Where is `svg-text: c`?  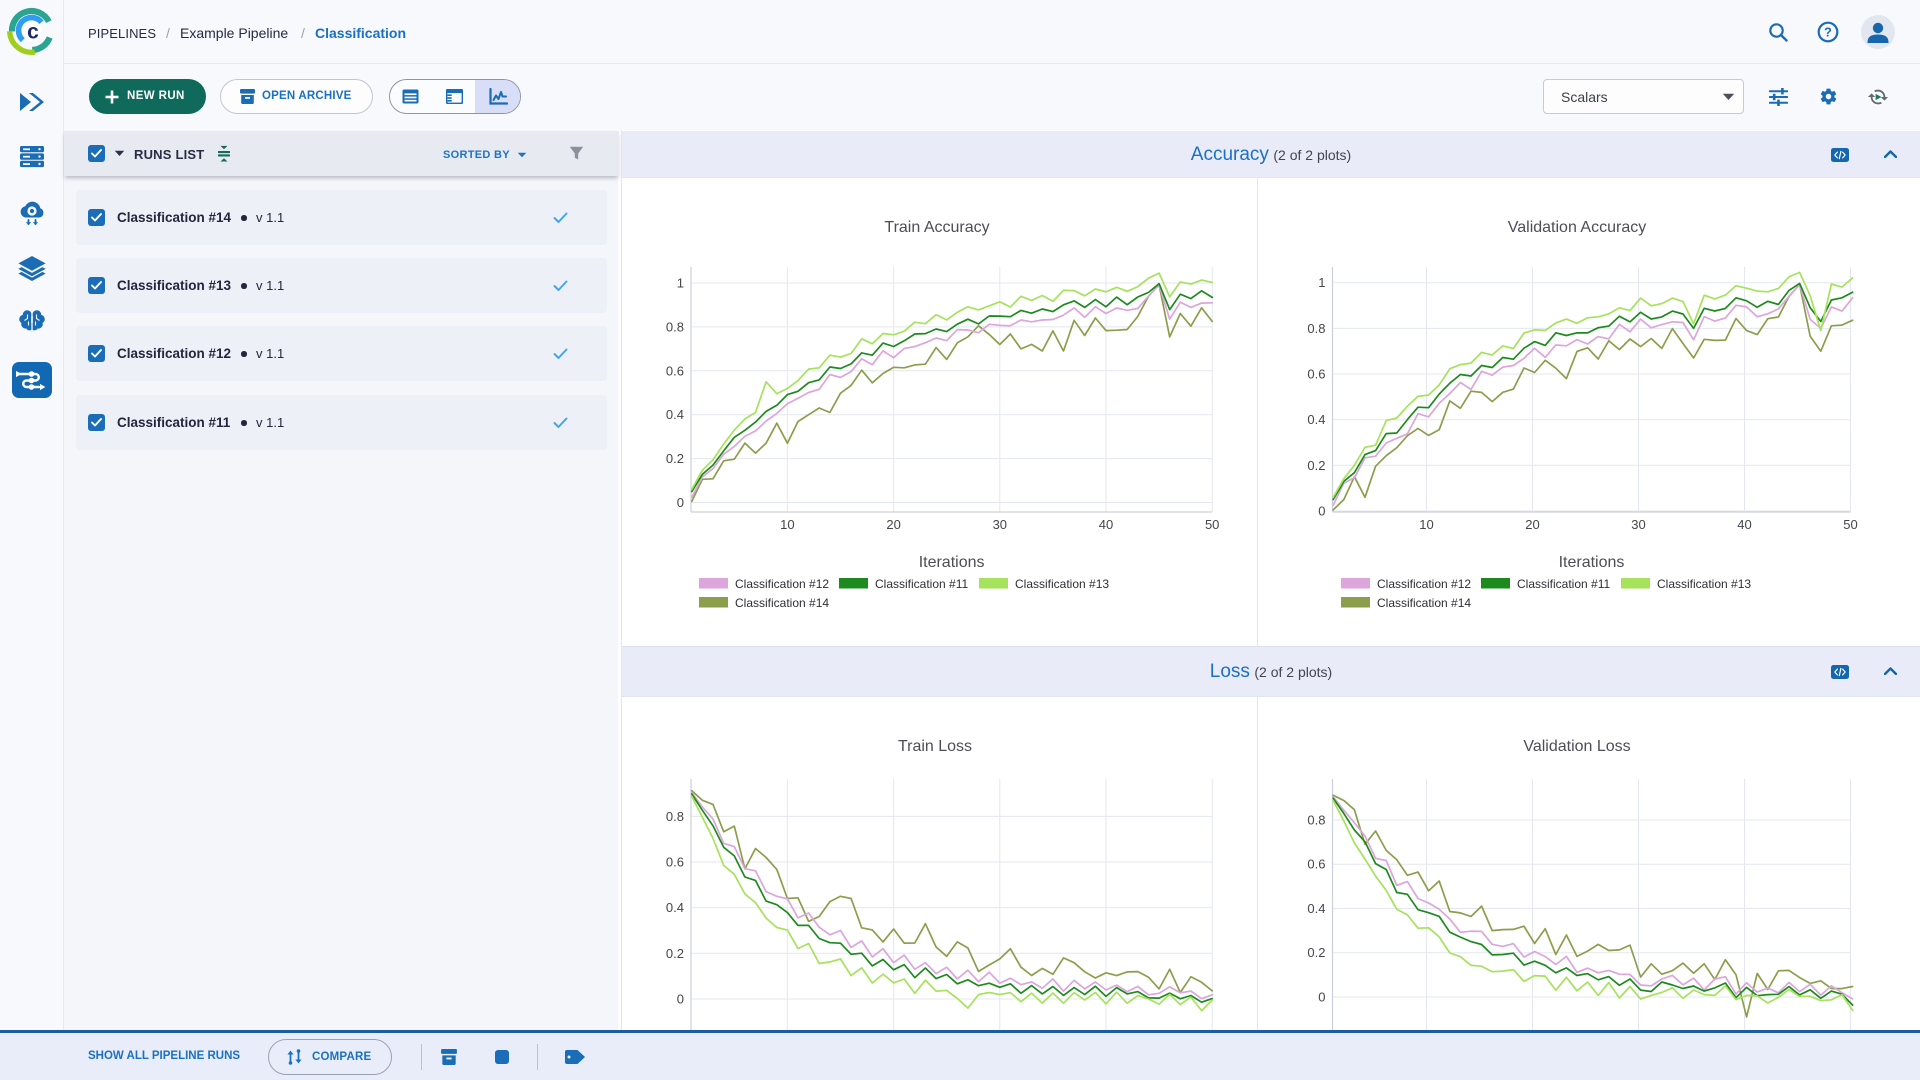 svg-text: c is located at coordinates (33, 32).